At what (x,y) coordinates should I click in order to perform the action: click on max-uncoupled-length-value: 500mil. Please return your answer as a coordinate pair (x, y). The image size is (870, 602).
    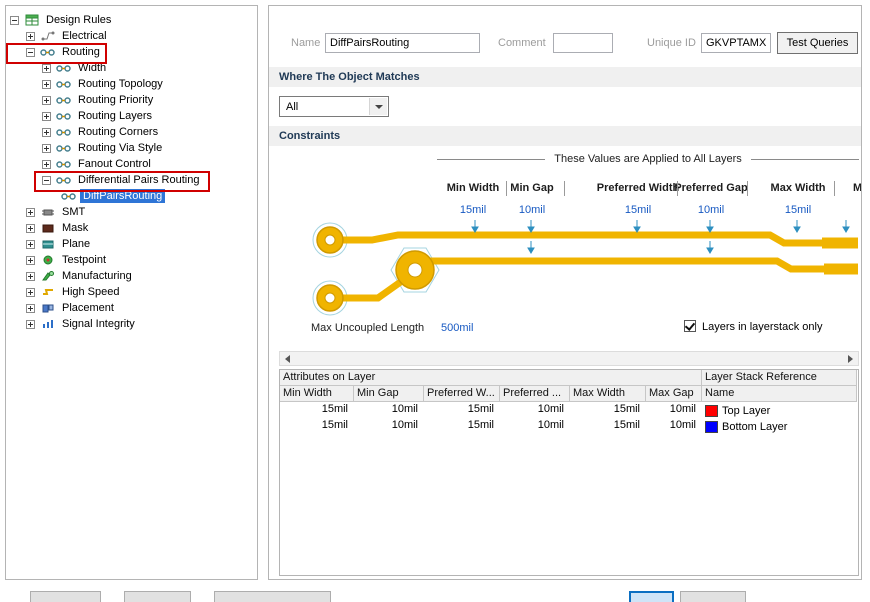
    Looking at the image, I should click on (457, 328).